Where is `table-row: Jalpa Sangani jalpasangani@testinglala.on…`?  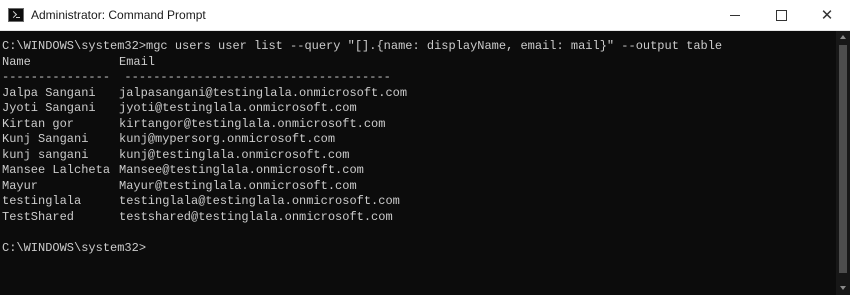 table-row: Jalpa Sangani jalpasangani@testinglala.on… is located at coordinates (419, 94).